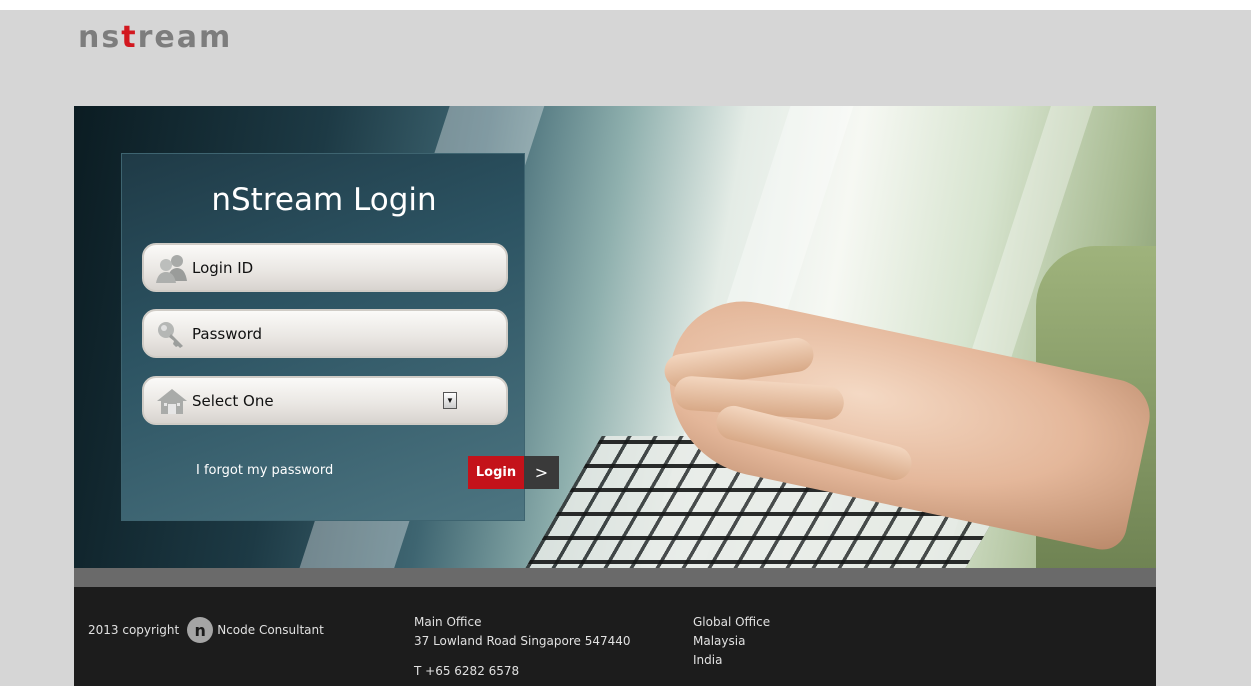 This screenshot has width=1251, height=686. Describe the element at coordinates (200, 630) in the screenshot. I see `ncode-logo-icon: n` at that location.